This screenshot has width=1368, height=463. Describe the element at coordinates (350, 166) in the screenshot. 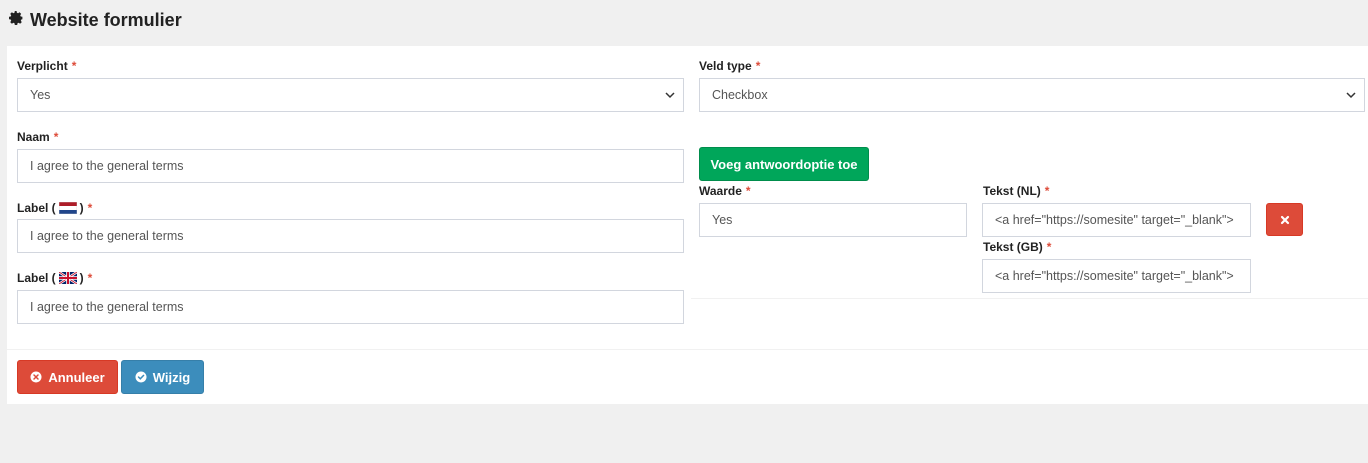

I see `naam-input: I agree to the general terms` at that location.